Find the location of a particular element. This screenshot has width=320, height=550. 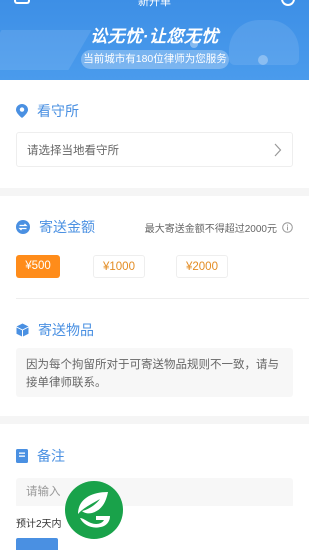

detention-section-title: 看守所 is located at coordinates (47, 111).